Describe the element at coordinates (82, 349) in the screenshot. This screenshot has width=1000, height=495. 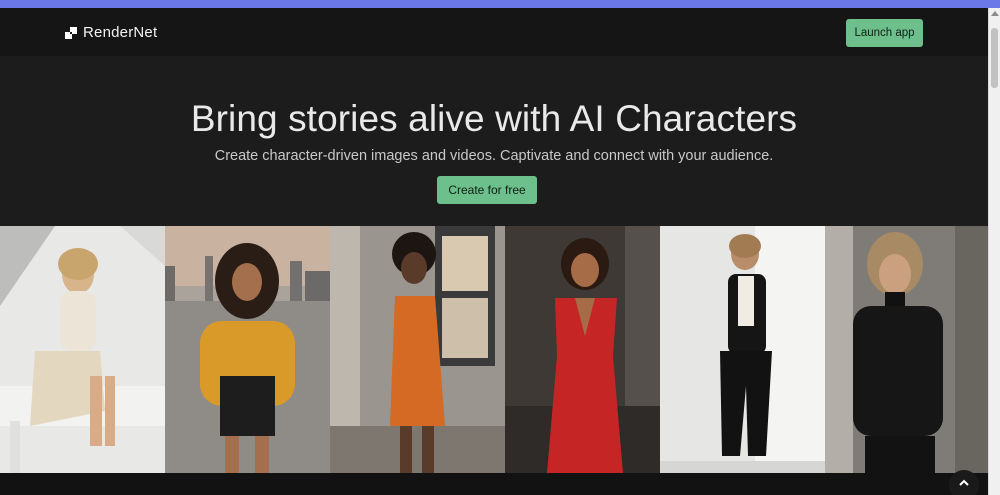
I see `character-image-cream-outfit` at that location.